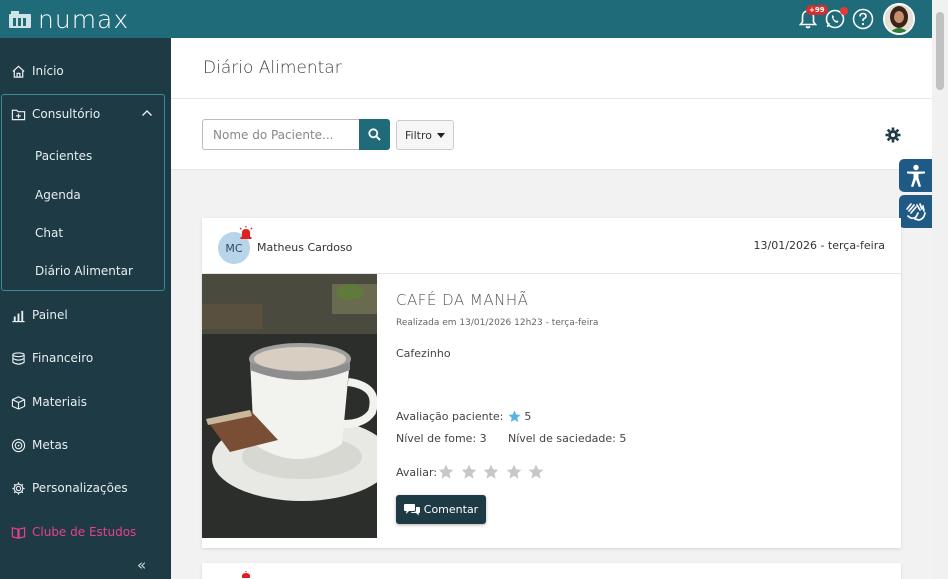 This screenshot has width=948, height=579. What do you see at coordinates (567, 438) in the screenshot?
I see `satiety-level: Nível de saciedade: 5` at bounding box center [567, 438].